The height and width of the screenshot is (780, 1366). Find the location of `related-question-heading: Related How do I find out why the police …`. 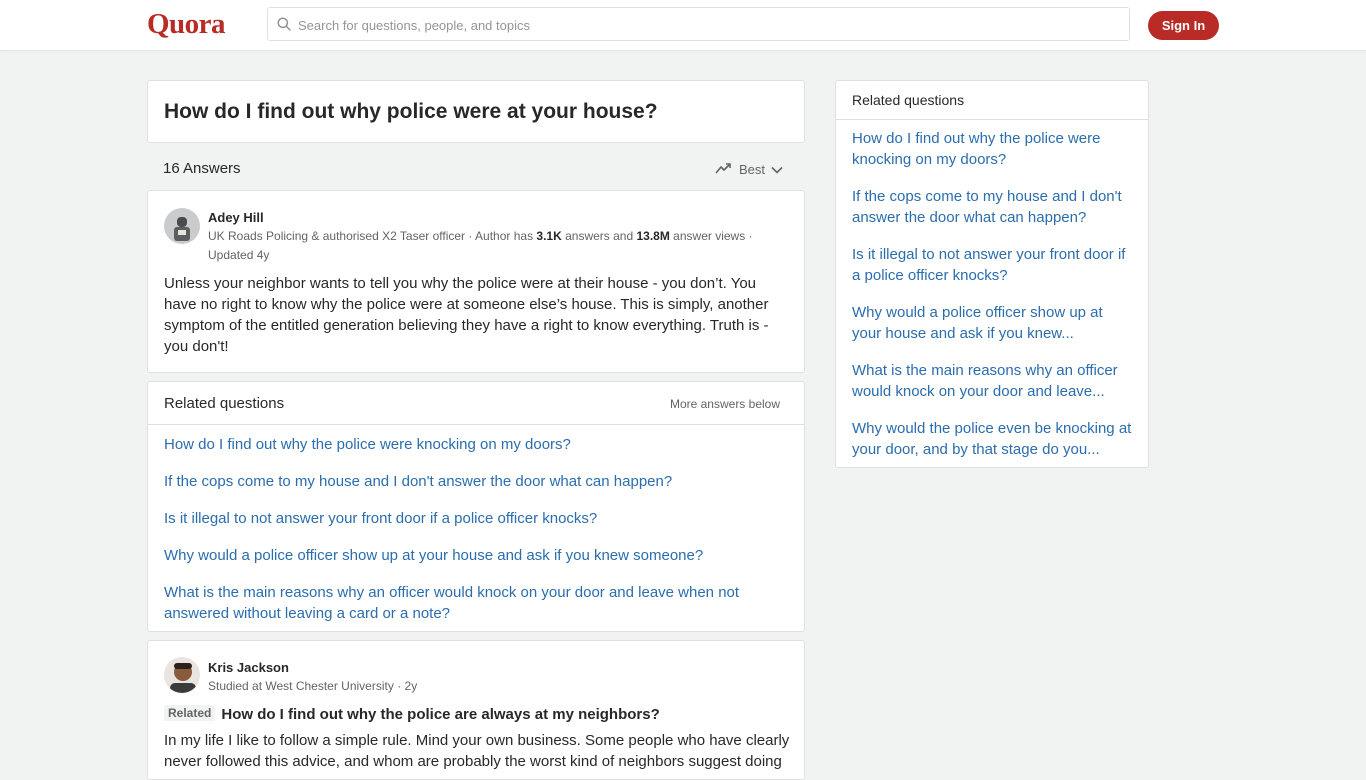

related-question-heading: Related How do I find out why the police … is located at coordinates (412, 714).